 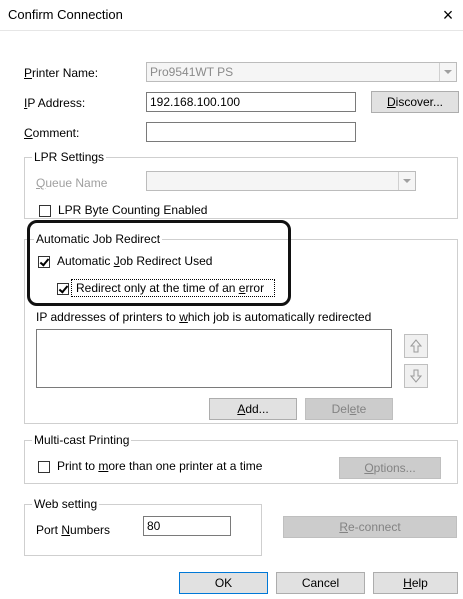 I want to click on comment-input, so click(x=251, y=132).